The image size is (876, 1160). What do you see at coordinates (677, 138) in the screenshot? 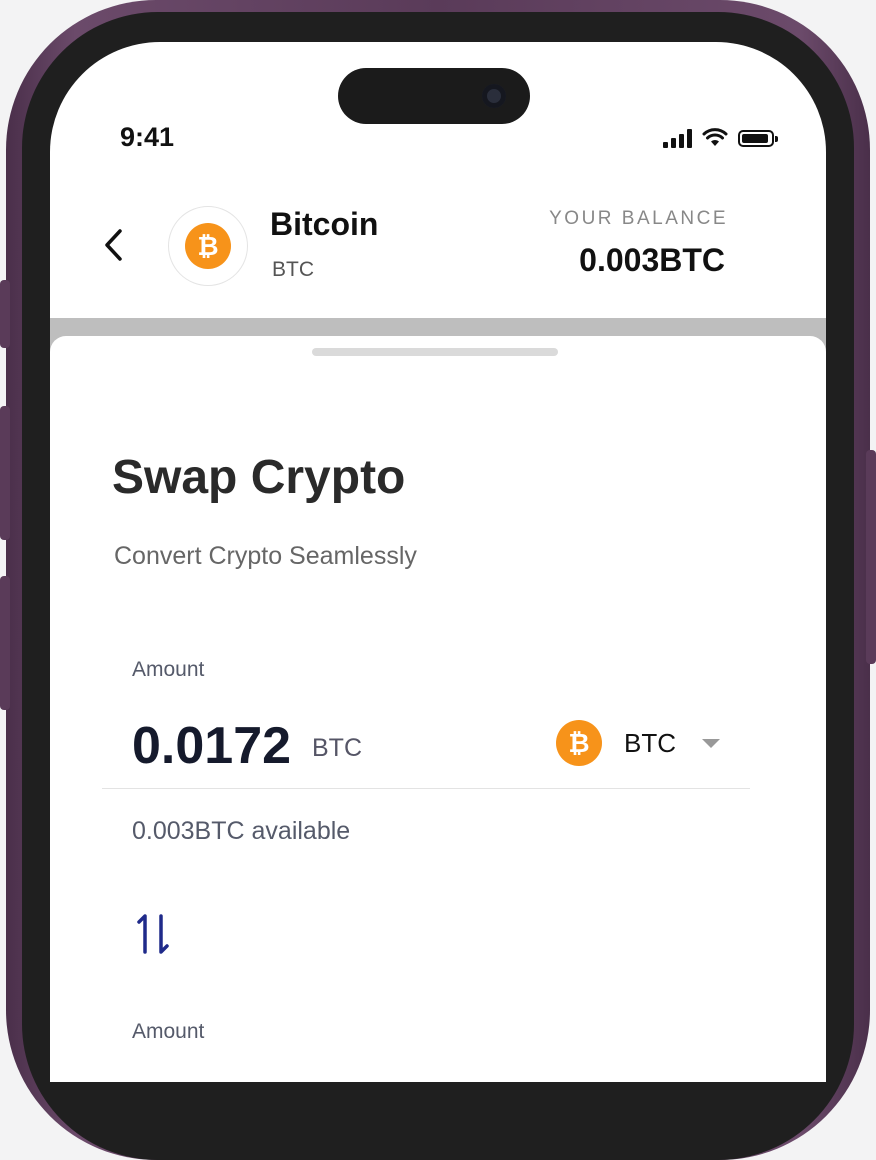
I see `signal-icon` at bounding box center [677, 138].